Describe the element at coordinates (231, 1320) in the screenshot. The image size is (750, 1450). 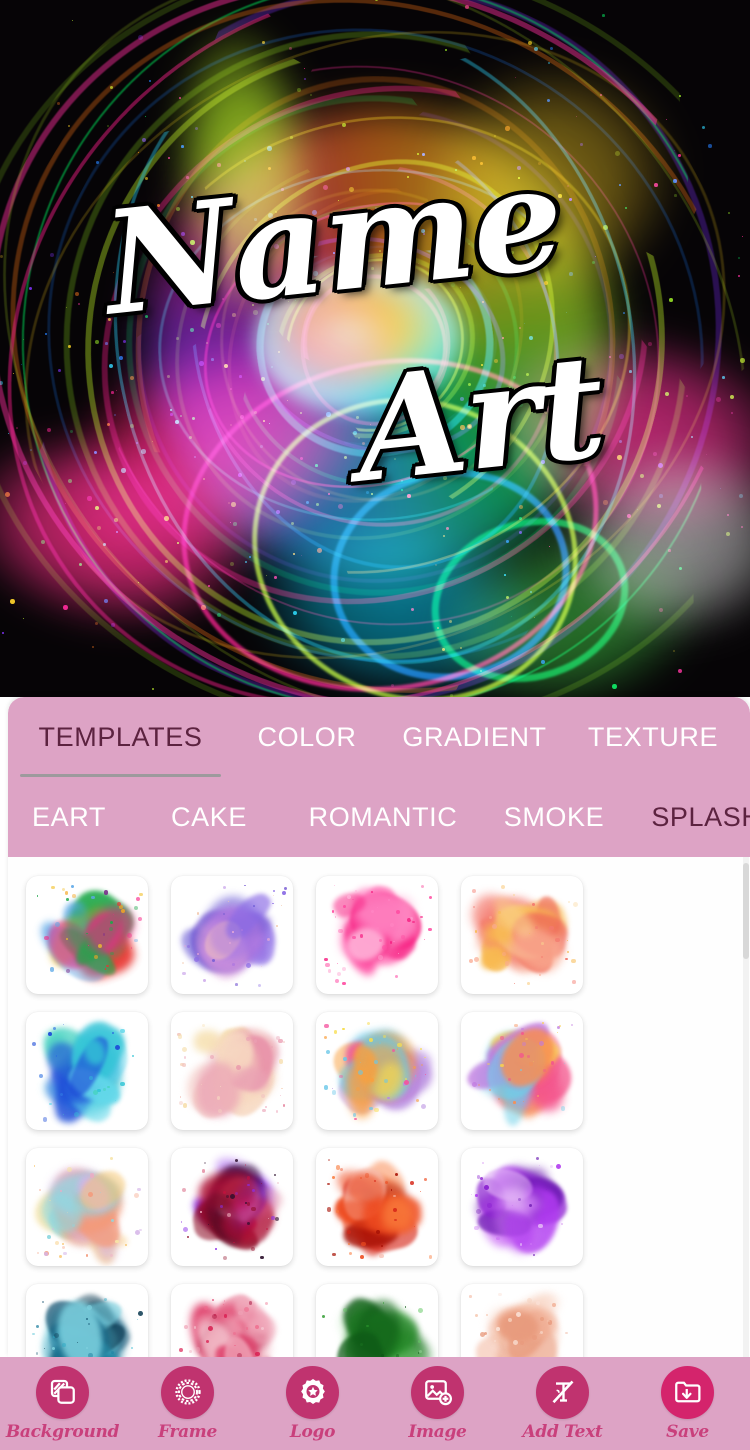
I see `thumbnail-splash-rose-red-drip` at that location.